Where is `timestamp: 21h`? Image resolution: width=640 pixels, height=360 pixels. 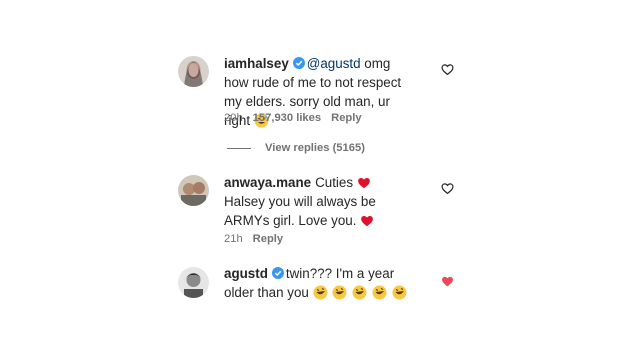 timestamp: 21h is located at coordinates (233, 239).